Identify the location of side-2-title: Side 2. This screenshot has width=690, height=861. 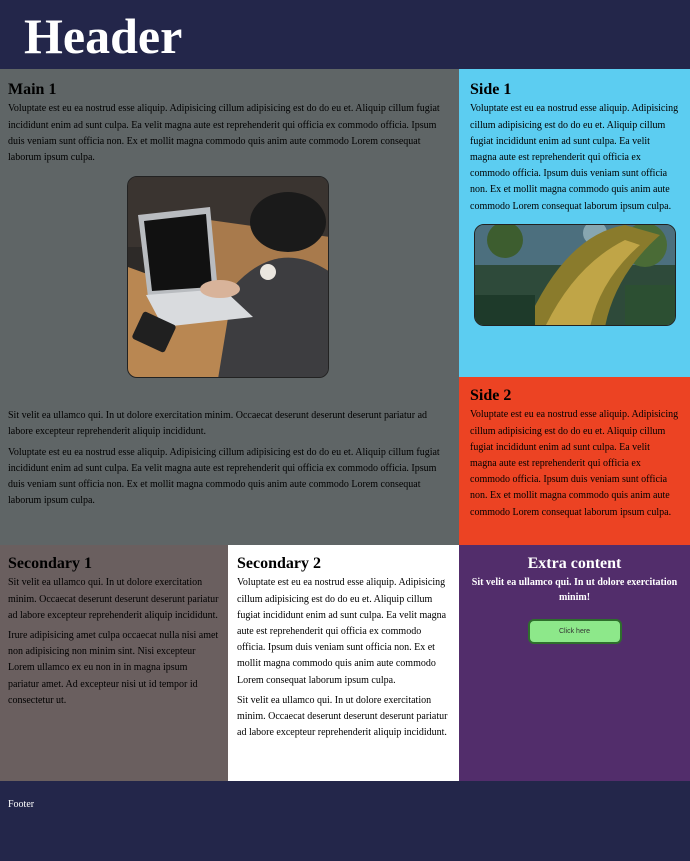
(491, 395).